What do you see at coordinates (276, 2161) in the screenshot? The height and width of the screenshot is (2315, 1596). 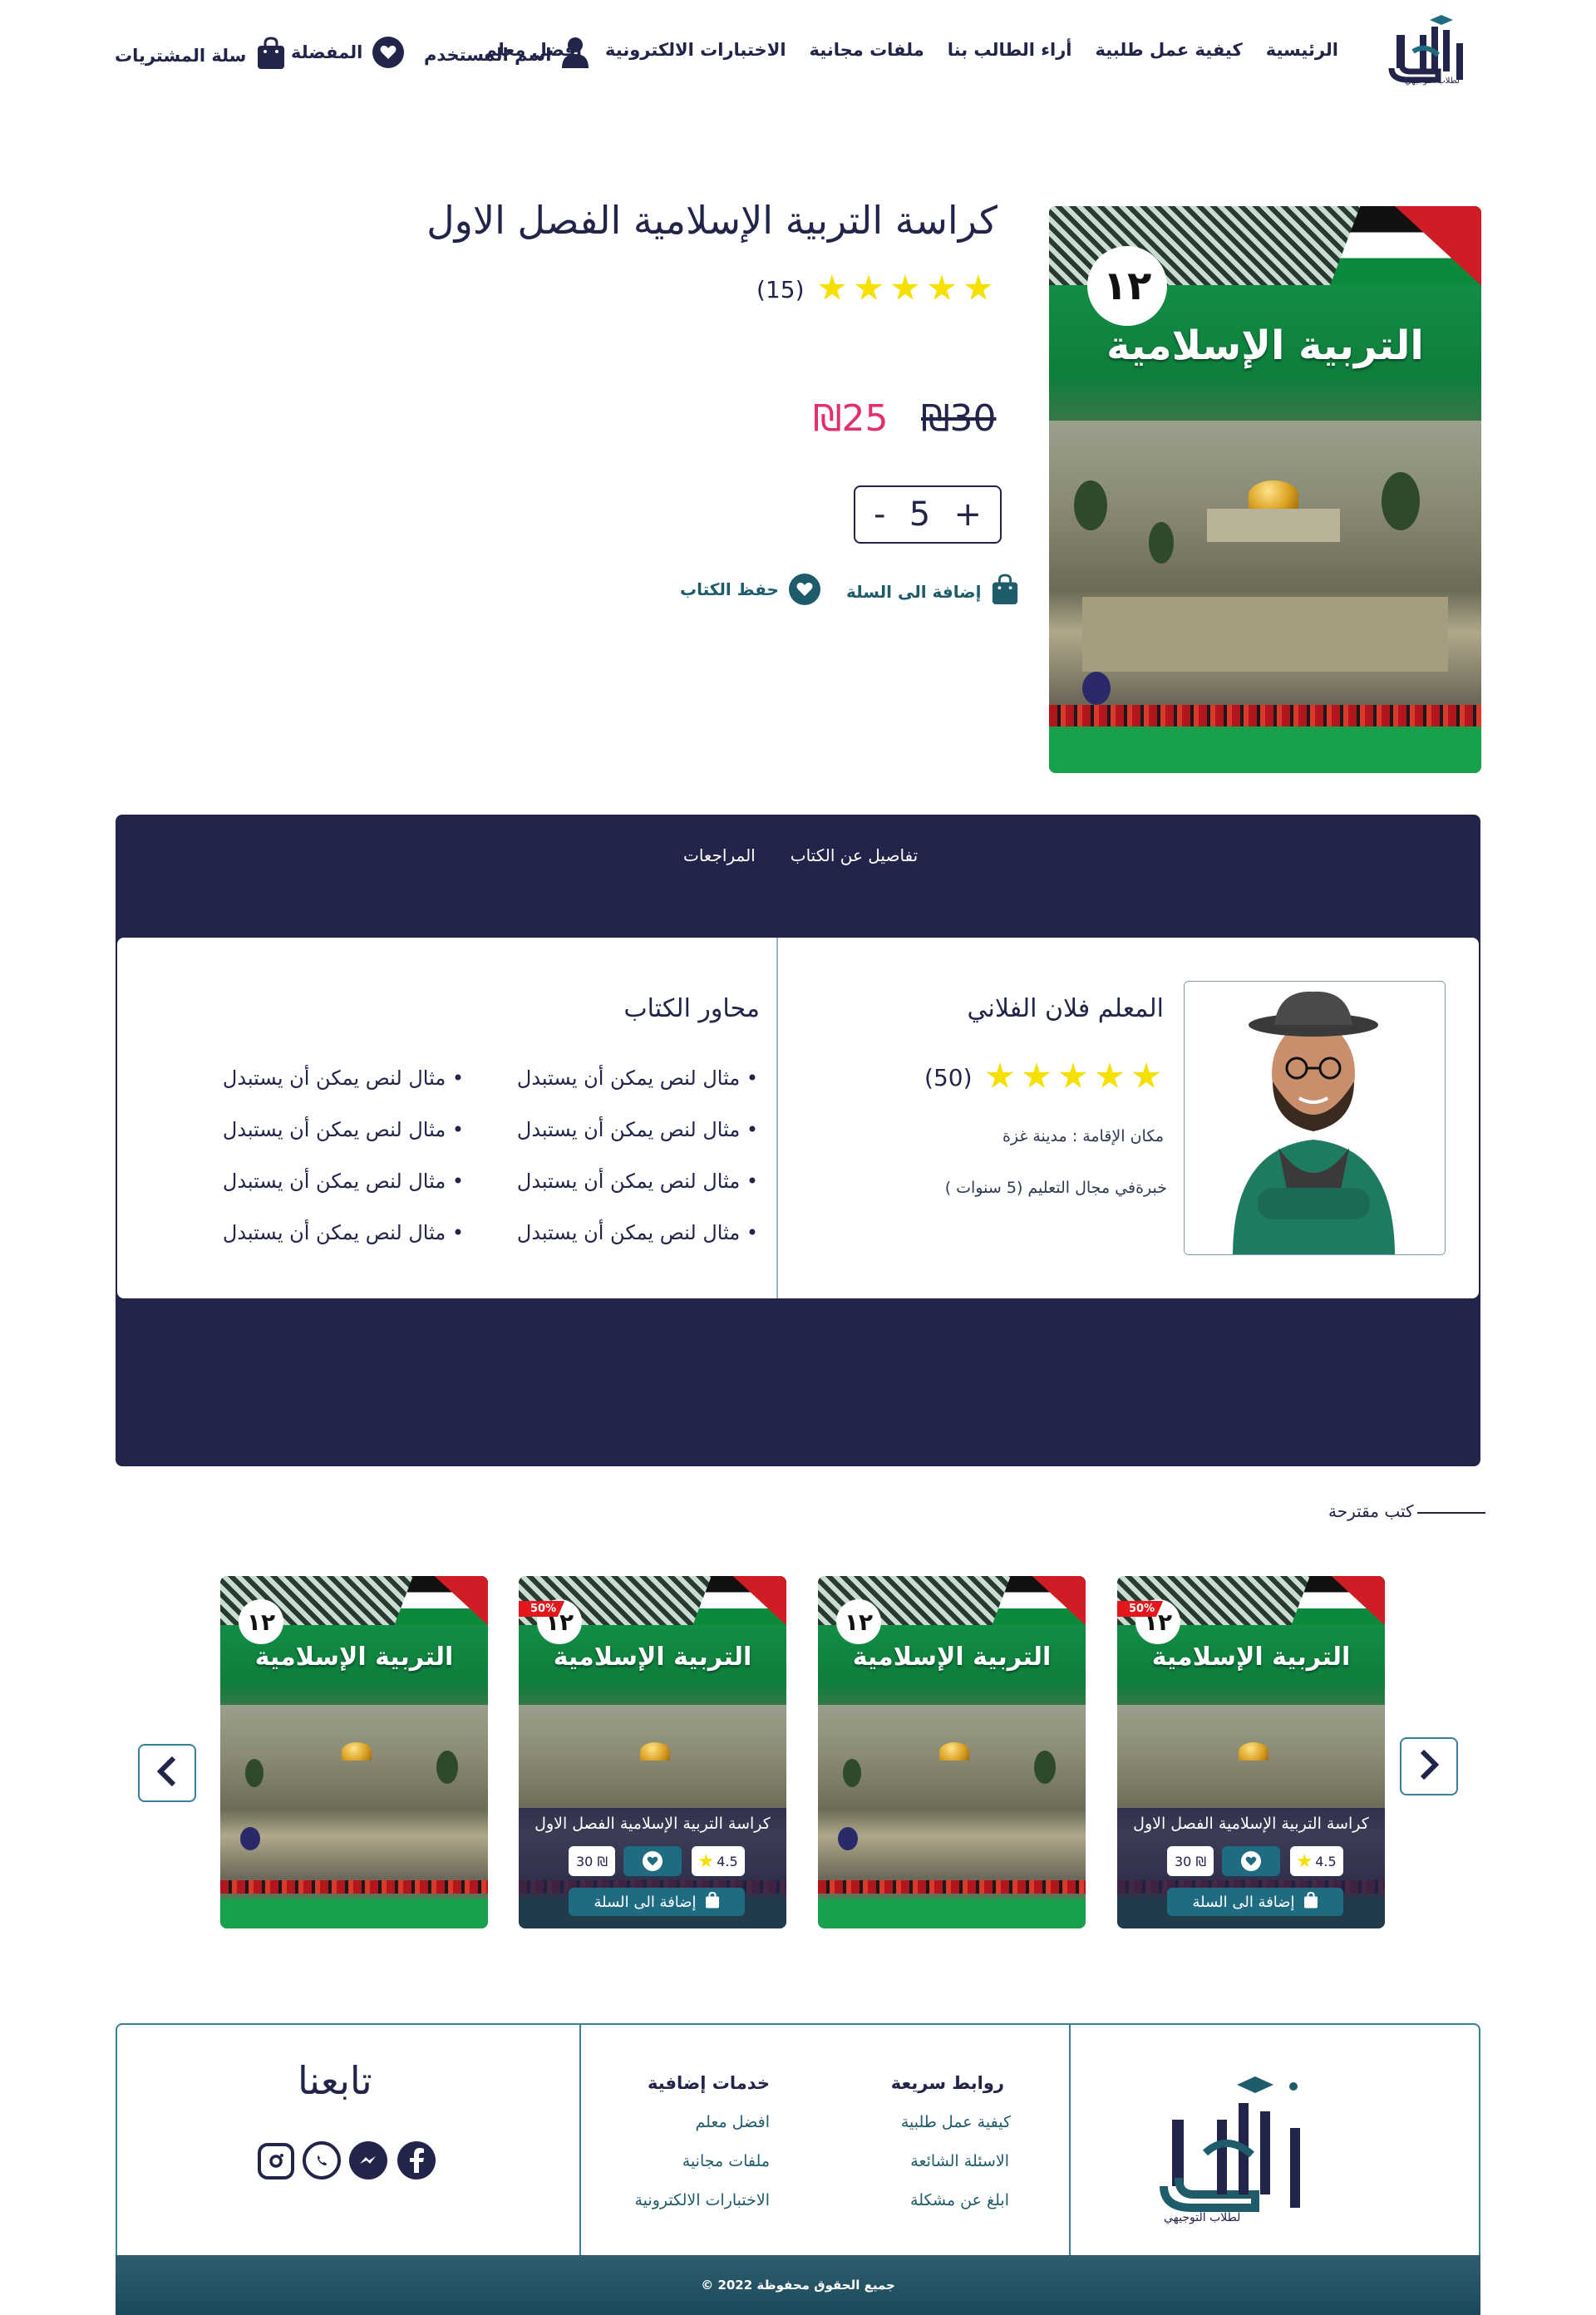 I see `instagram-icon` at bounding box center [276, 2161].